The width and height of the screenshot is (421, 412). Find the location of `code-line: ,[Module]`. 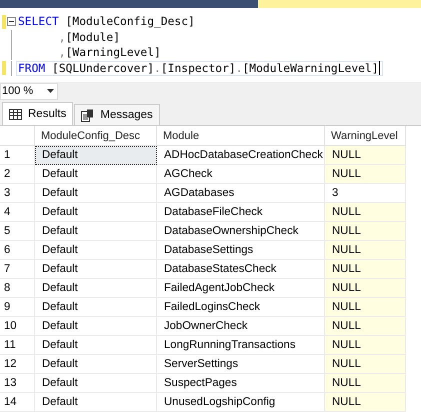

code-line: ,[Module] is located at coordinates (90, 37).